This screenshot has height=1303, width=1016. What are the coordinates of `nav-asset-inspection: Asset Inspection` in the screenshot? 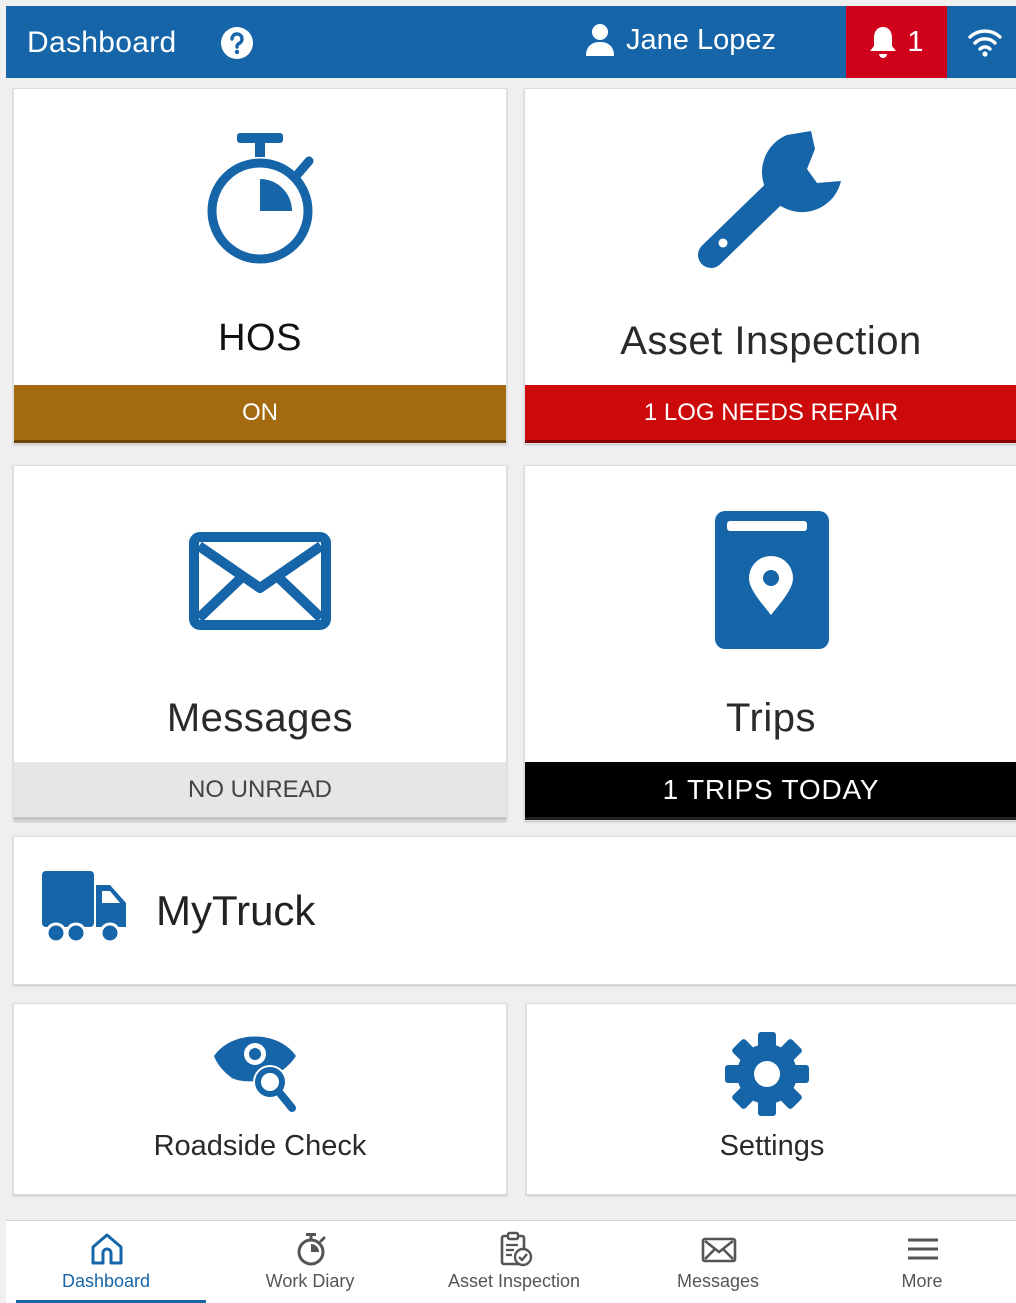 It's located at (514, 1262).